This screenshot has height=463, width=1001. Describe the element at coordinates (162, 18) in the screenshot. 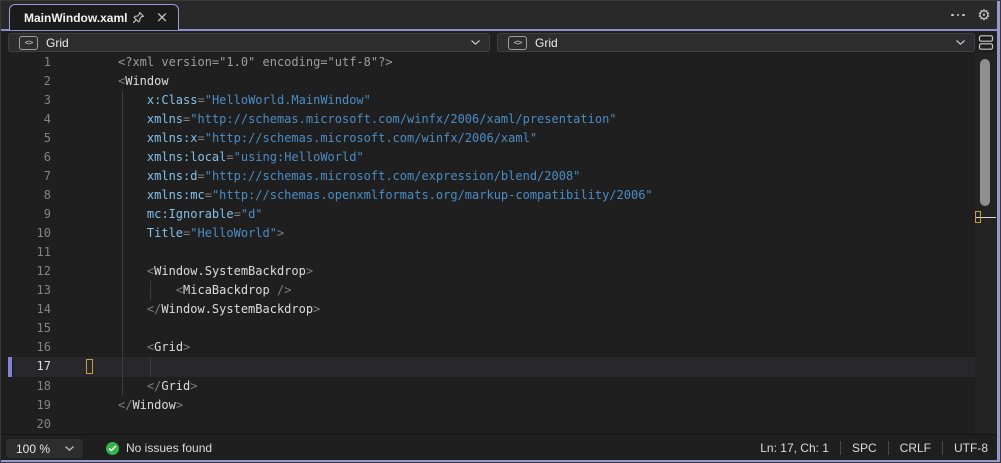

I see `close-icon: ×` at that location.